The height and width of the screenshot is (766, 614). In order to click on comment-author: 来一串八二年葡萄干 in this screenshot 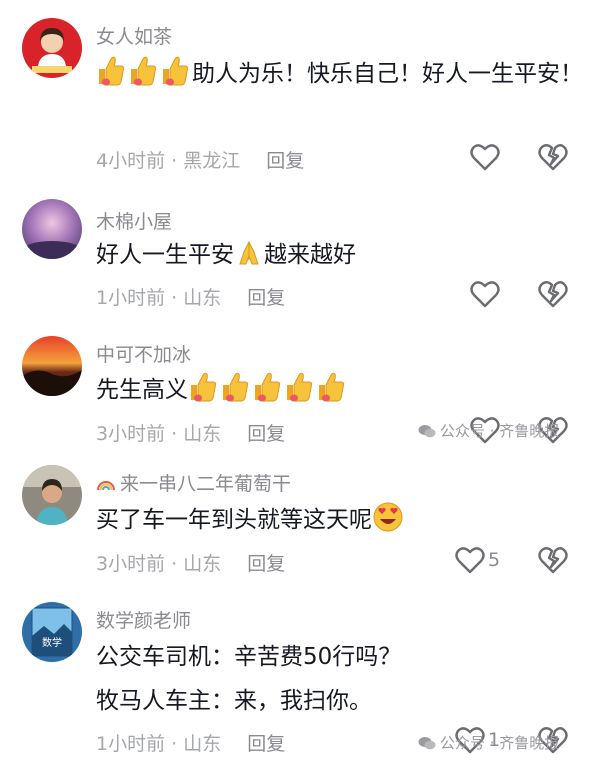, I will do `click(193, 482)`.